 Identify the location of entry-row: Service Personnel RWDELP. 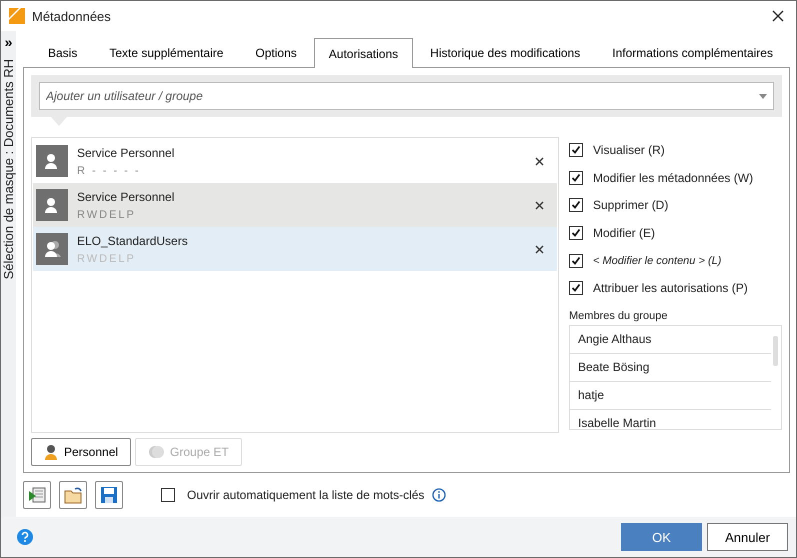
(295, 205).